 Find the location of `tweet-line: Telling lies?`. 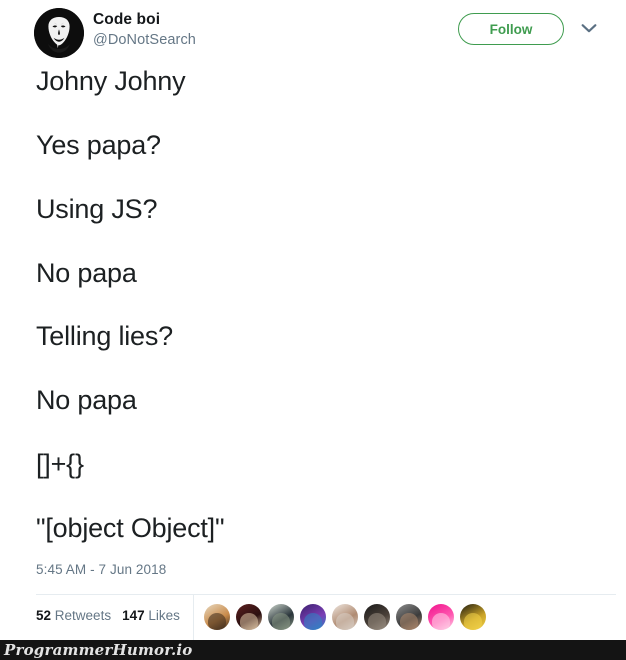

tweet-line: Telling lies? is located at coordinates (104, 336).